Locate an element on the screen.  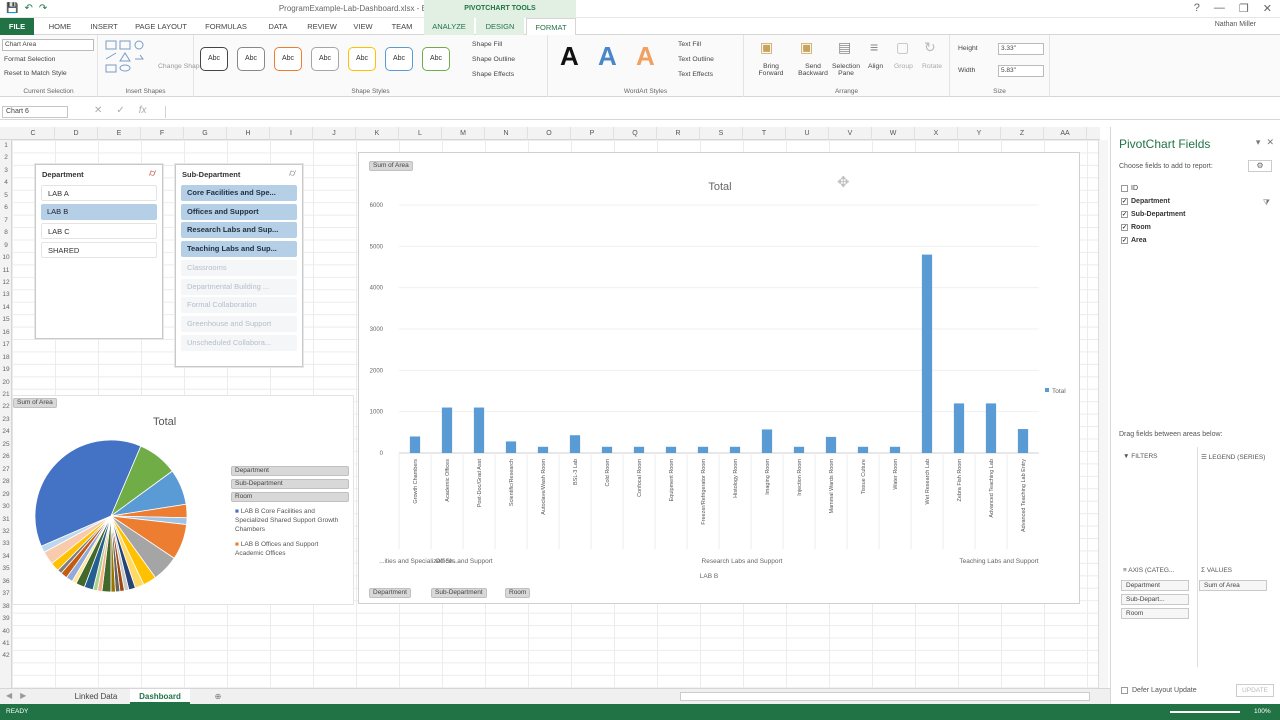
row-header: 21 is located at coordinates (6, 394).